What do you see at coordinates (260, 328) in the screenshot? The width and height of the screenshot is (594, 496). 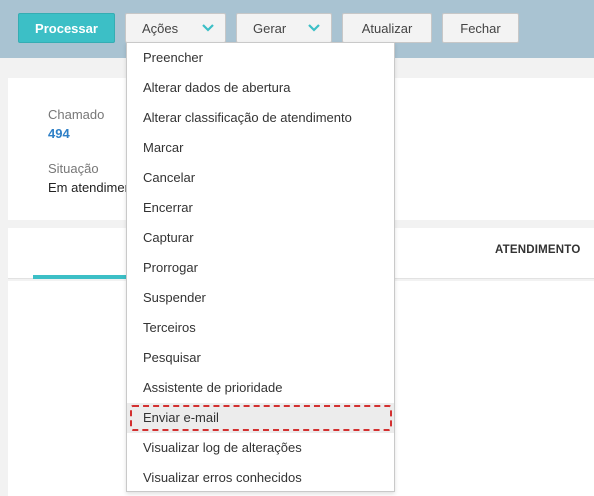 I see `menu-item-terceiros: Terceiros` at bounding box center [260, 328].